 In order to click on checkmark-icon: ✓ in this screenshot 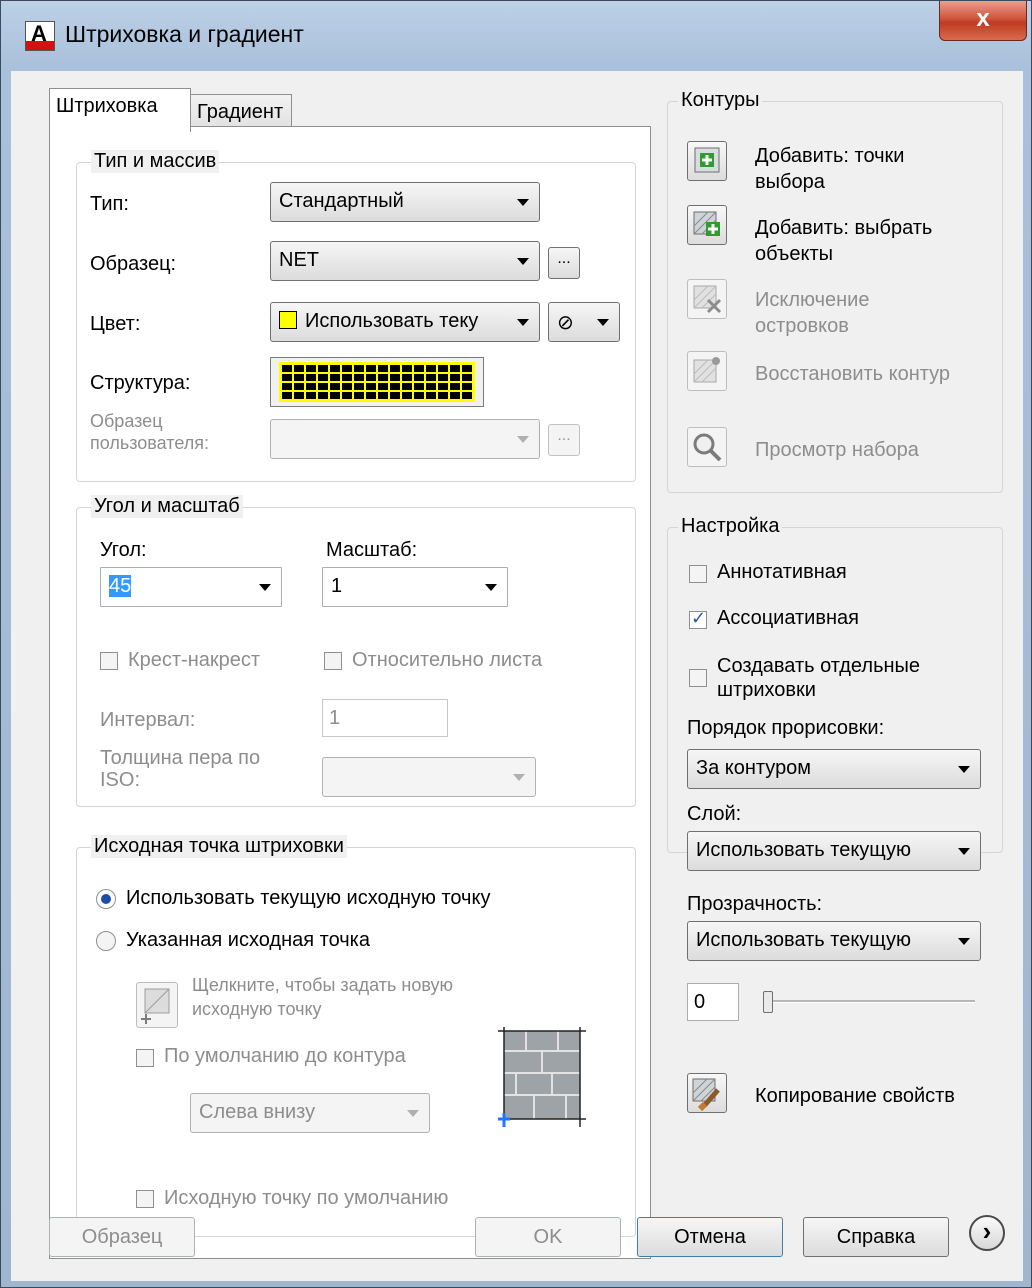, I will do `click(699, 618)`.